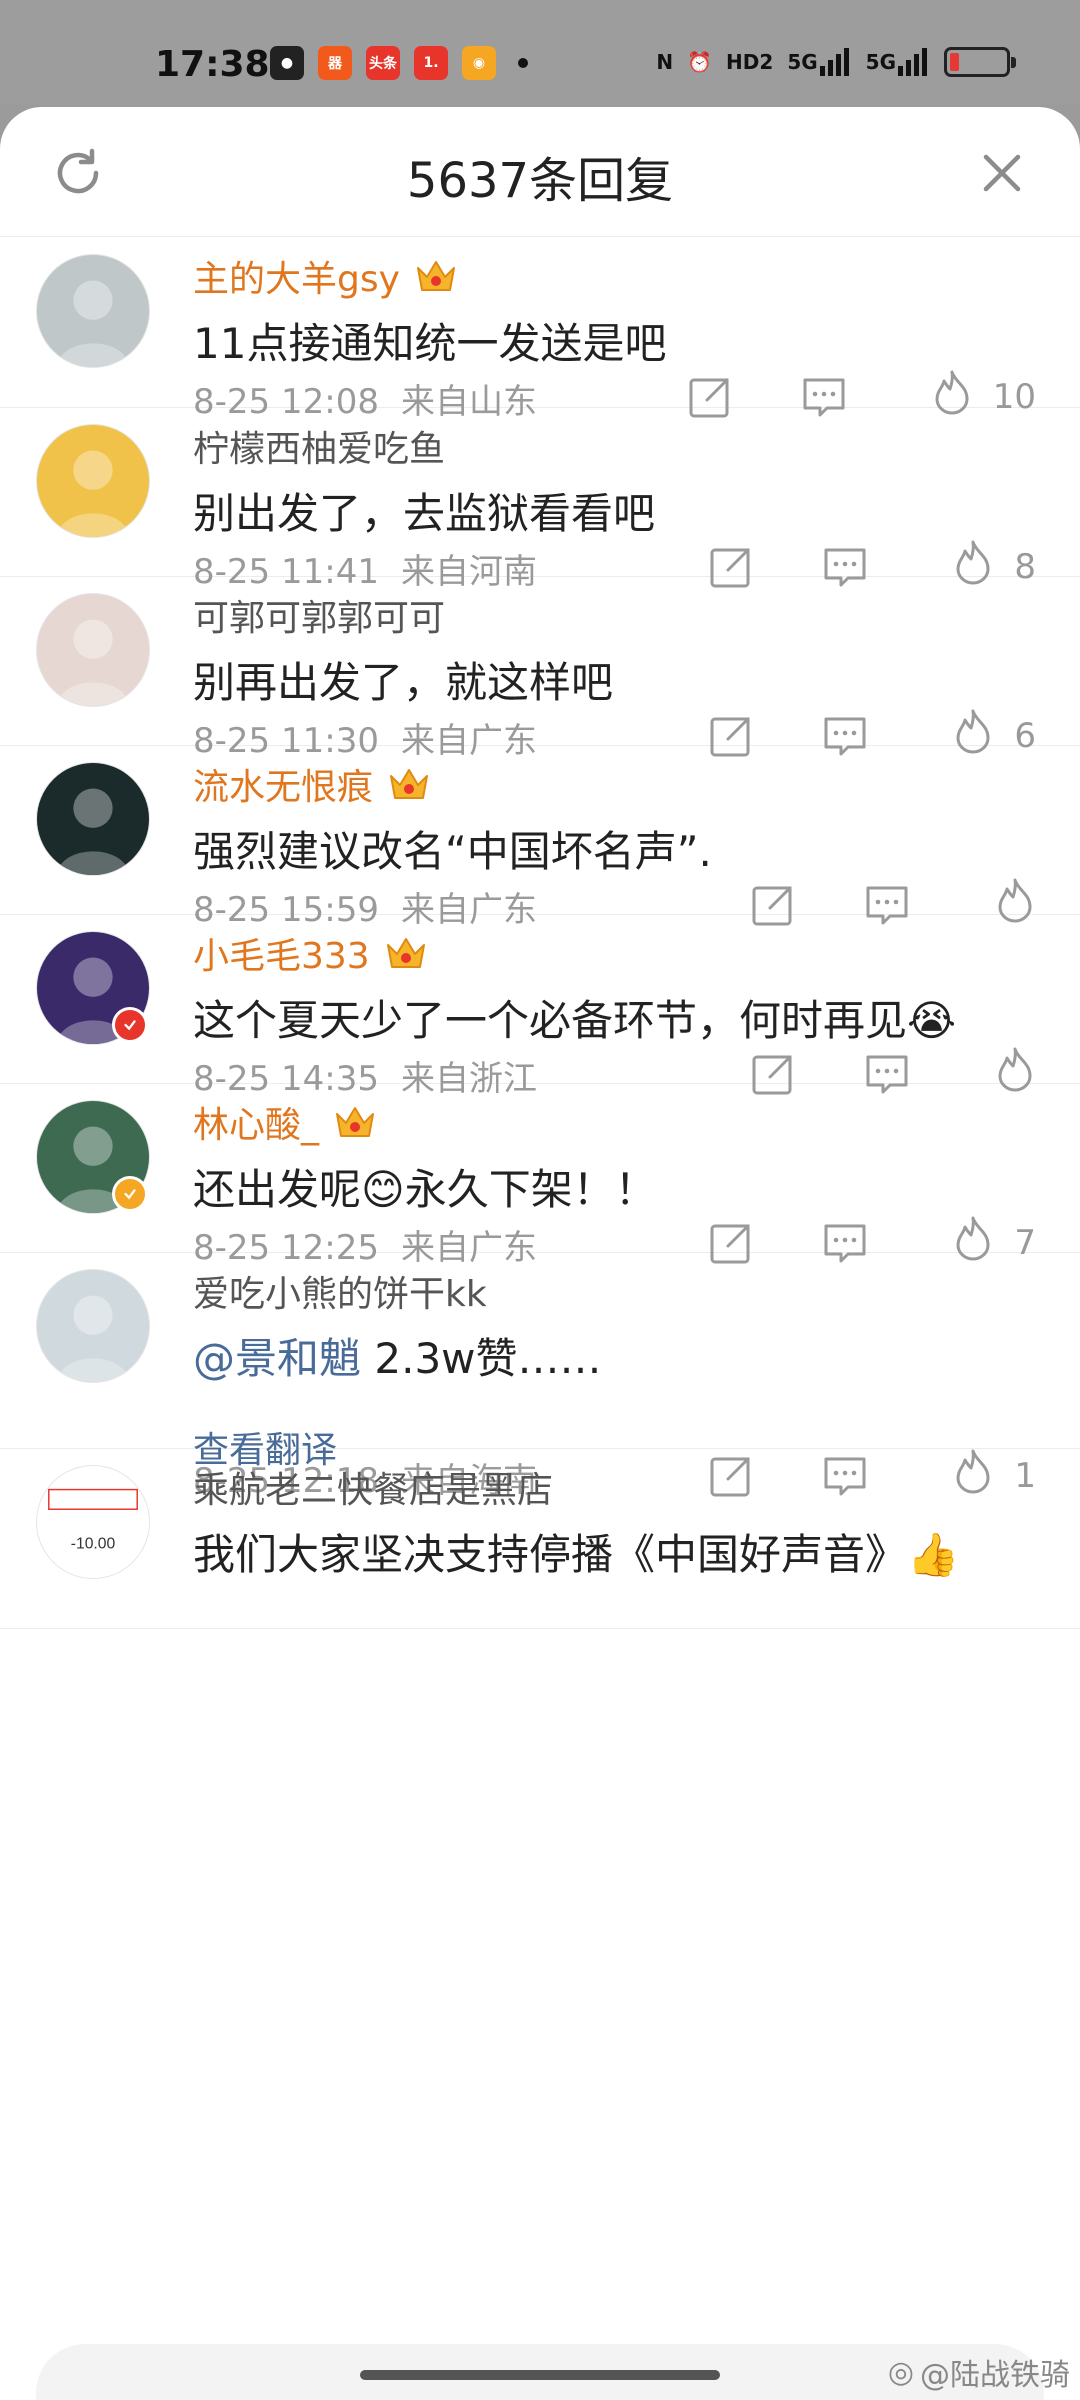 The width and height of the screenshot is (1080, 2400). I want to click on status-bar: 17:38 ● 器头条 1. ◉ N ⏰ HD2 5G 5G, so click(540, 52).